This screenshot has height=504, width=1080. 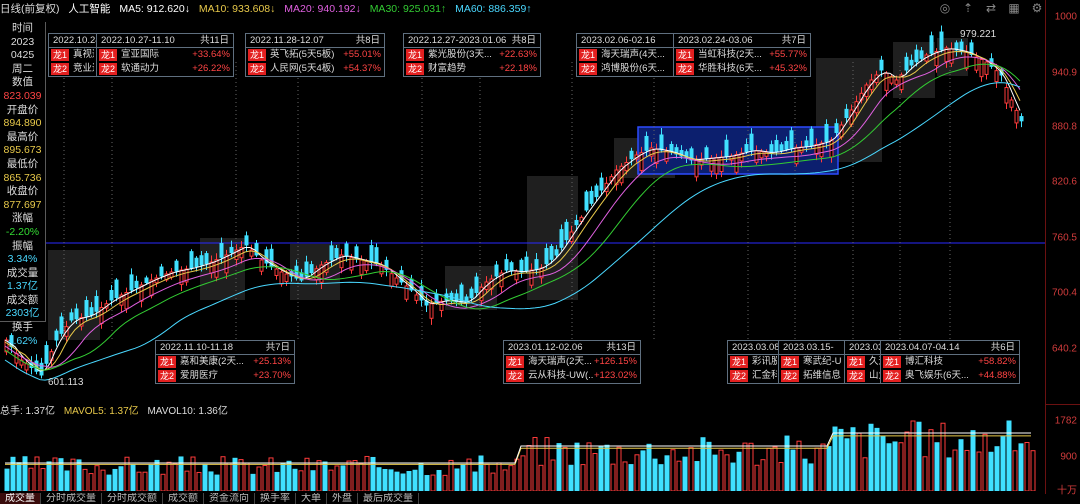 What do you see at coordinates (272, 375) in the screenshot?
I see `stock-gain: +23.70%` at bounding box center [272, 375].